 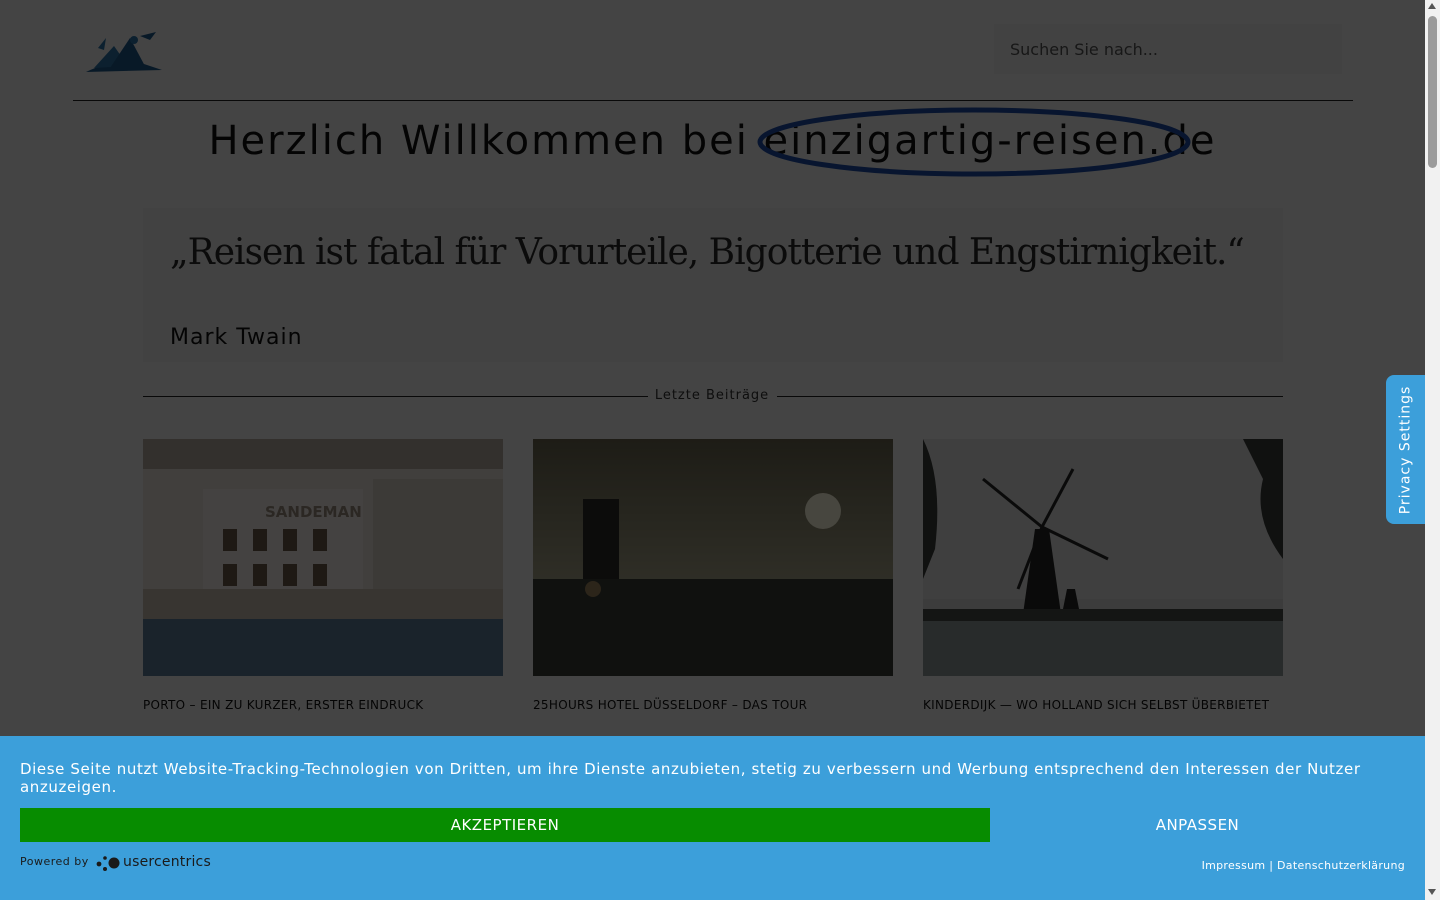 I want to click on welcome-prefix: Herzlich Willkommen bei, so click(x=478, y=141).